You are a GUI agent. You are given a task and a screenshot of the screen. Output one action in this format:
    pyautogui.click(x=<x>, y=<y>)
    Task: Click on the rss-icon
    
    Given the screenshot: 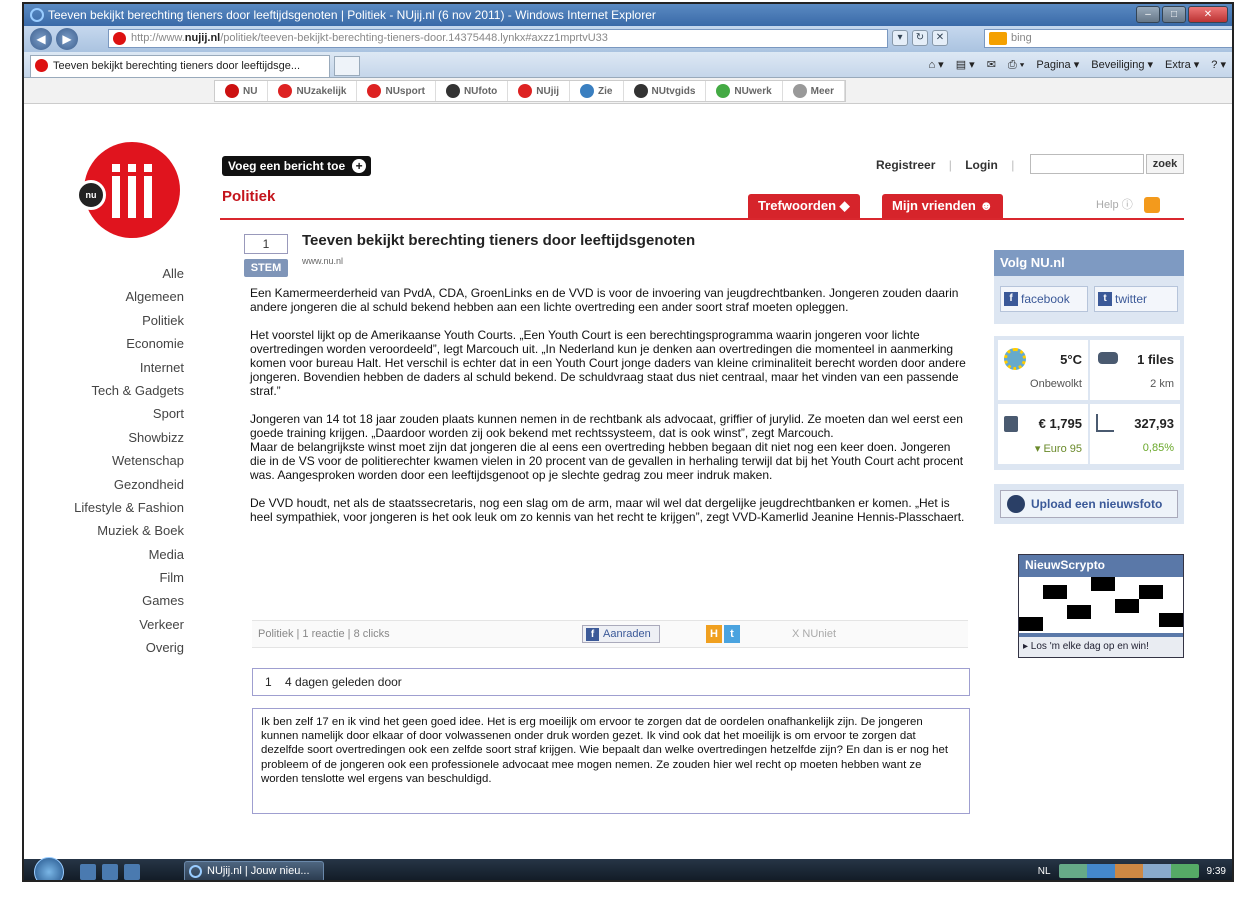 What is the action you would take?
    pyautogui.click(x=1151, y=205)
    